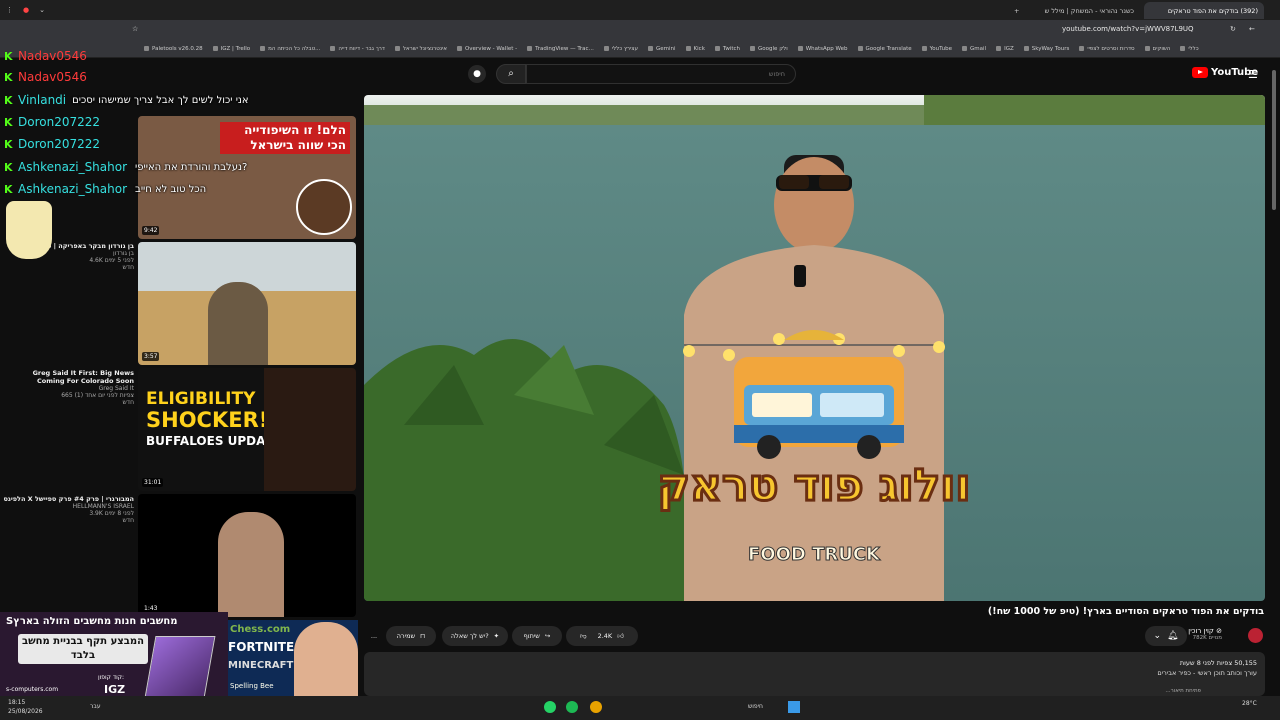  Describe the element at coordinates (1252, 29) in the screenshot. I see `back-icon: ←` at that location.